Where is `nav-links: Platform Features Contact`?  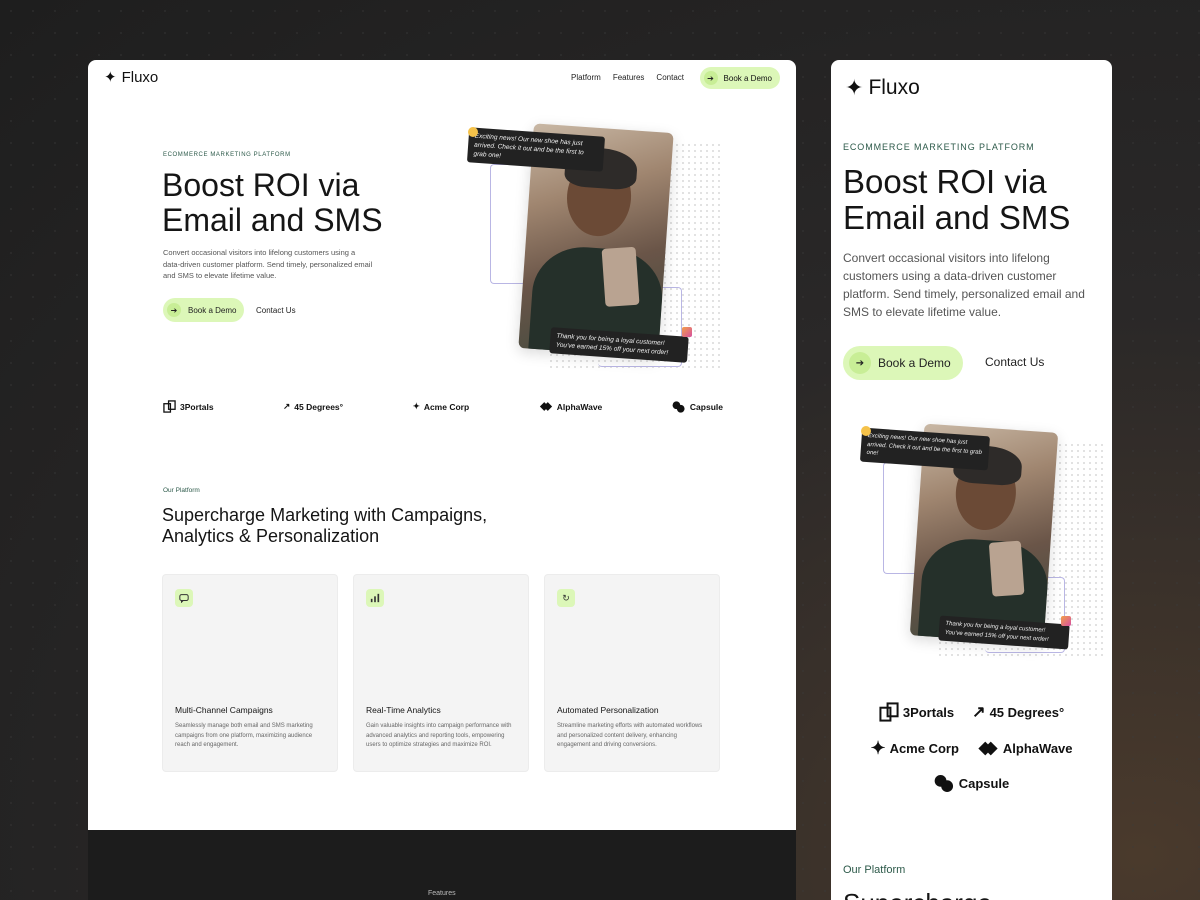 nav-links: Platform Features Contact is located at coordinates (627, 77).